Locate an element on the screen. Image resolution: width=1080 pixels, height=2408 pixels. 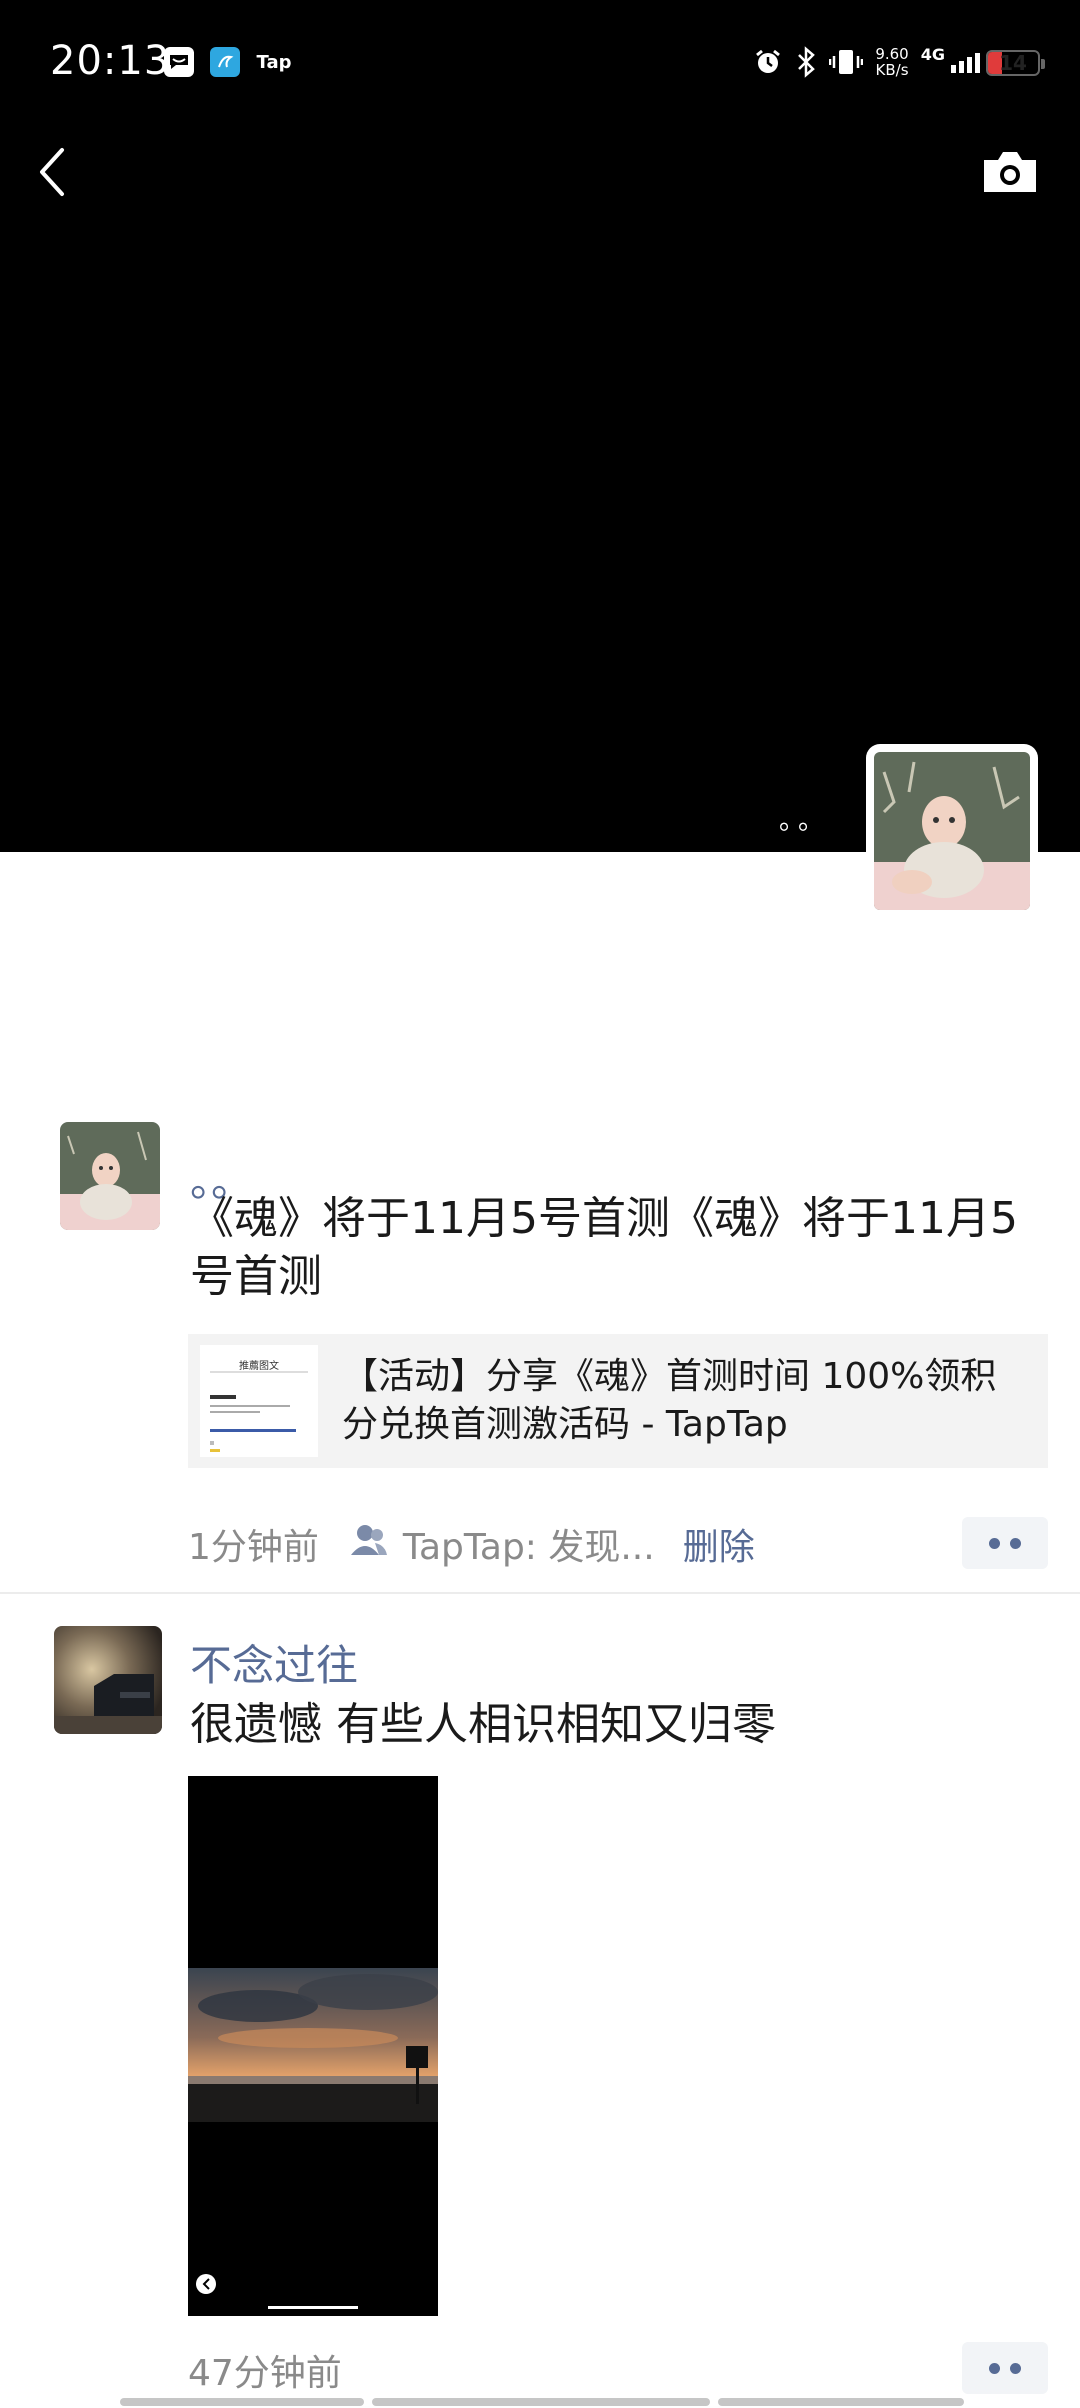
scroll-indicator is located at coordinates (542, 2402).